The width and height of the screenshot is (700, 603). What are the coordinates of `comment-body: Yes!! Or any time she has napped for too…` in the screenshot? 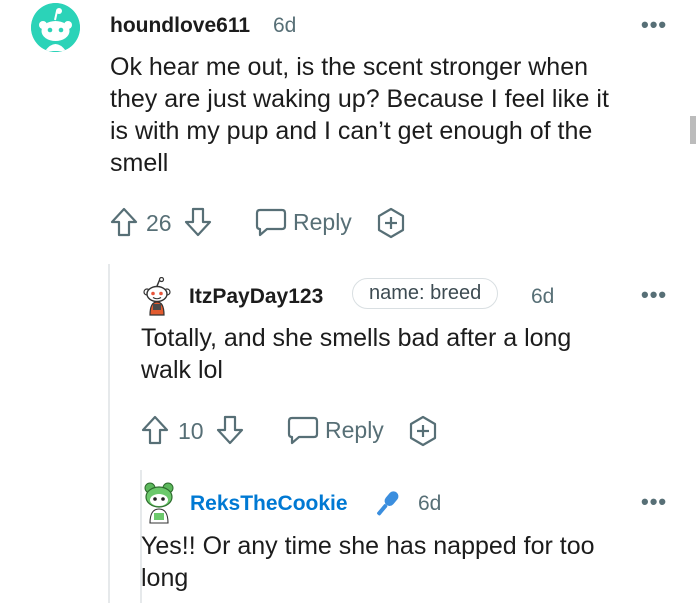 It's located at (401, 562).